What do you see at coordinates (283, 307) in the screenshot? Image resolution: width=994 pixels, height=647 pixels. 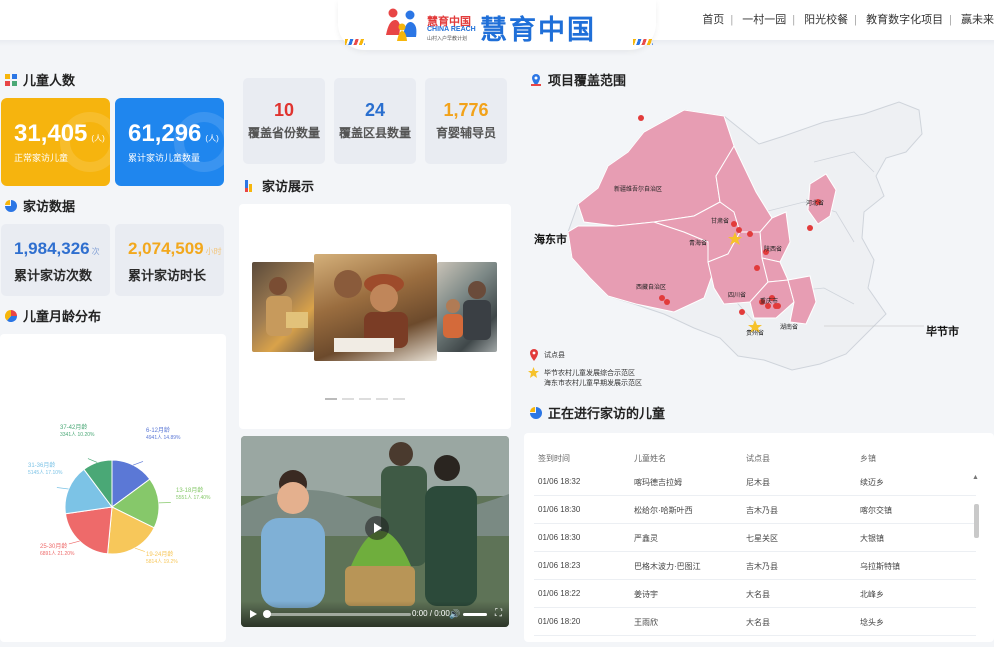 I see `carousel-photo-left` at bounding box center [283, 307].